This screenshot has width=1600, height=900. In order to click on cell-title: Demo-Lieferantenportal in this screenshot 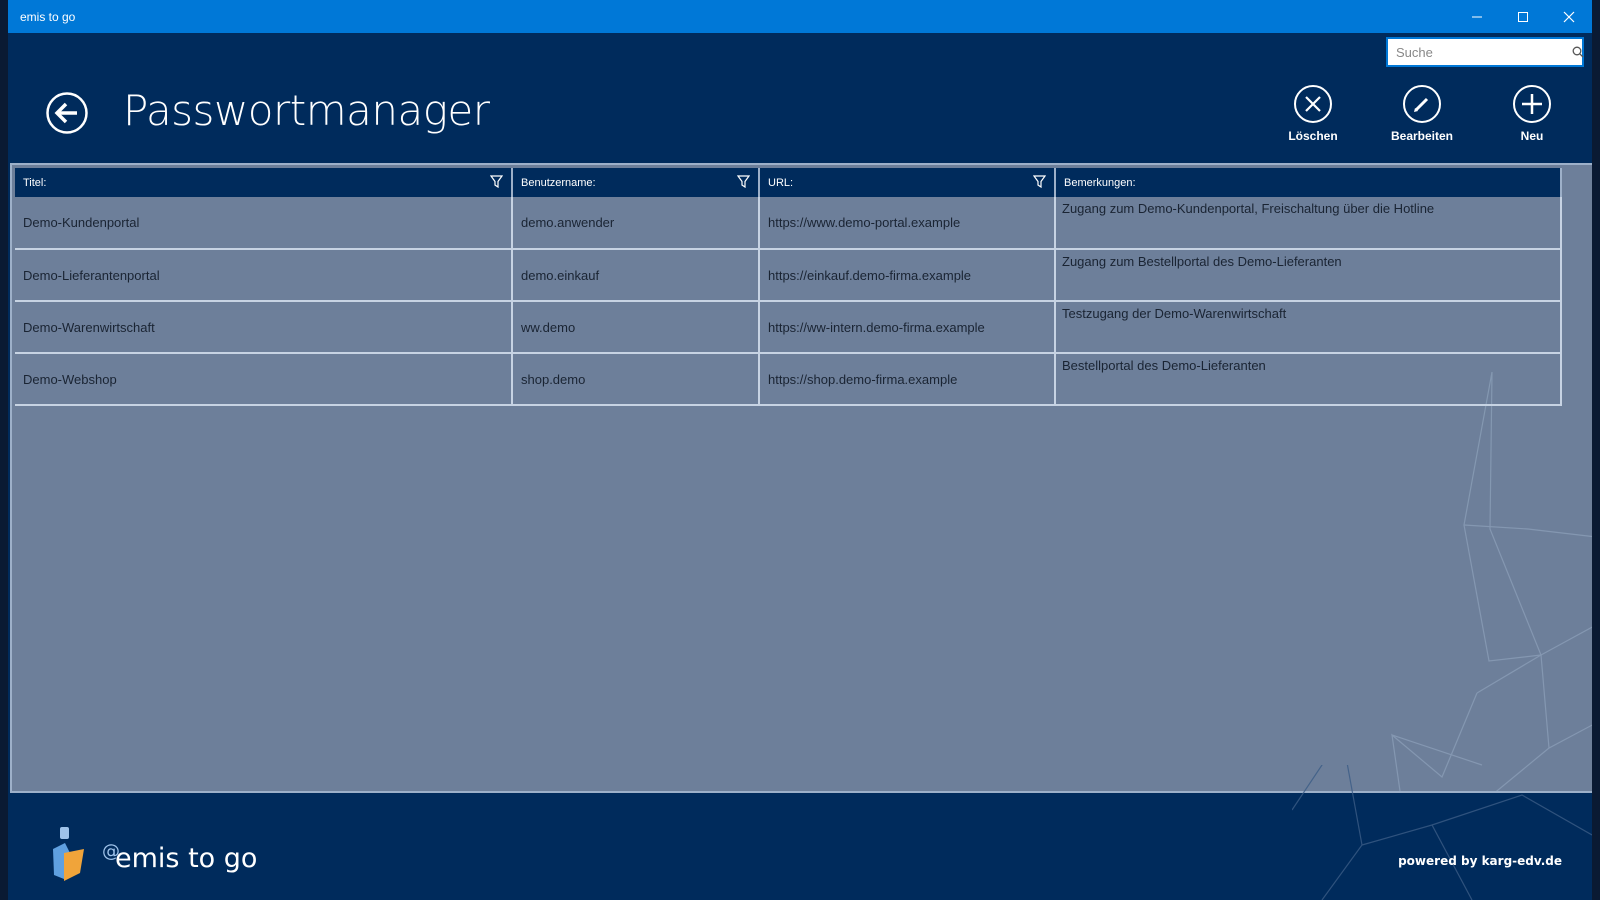, I will do `click(264, 275)`.